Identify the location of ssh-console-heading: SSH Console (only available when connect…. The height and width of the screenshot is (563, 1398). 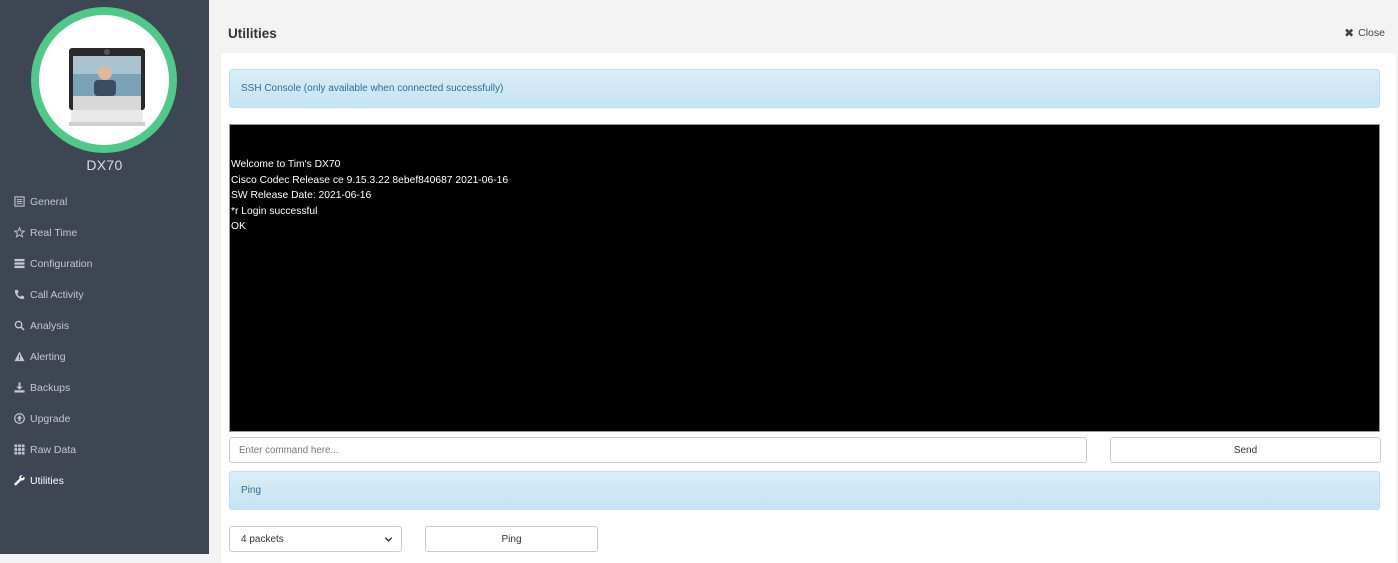
(804, 88).